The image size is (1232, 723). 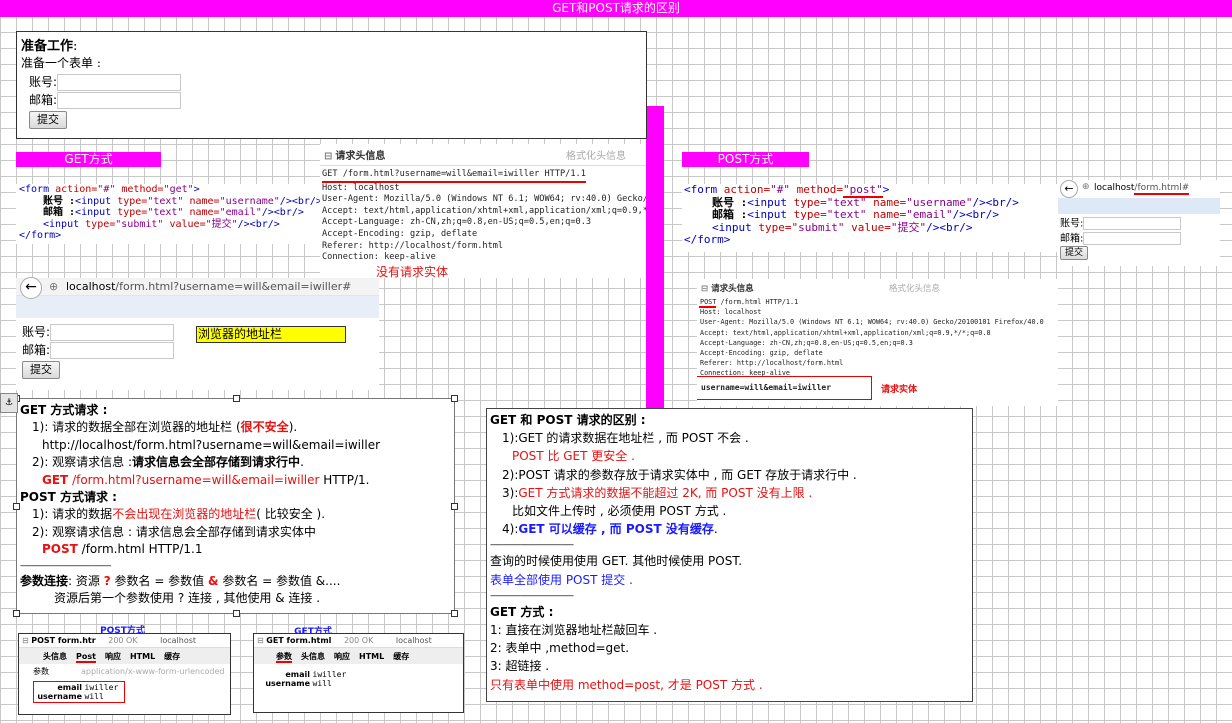 I want to click on divider-bar, so click(x=655, y=257).